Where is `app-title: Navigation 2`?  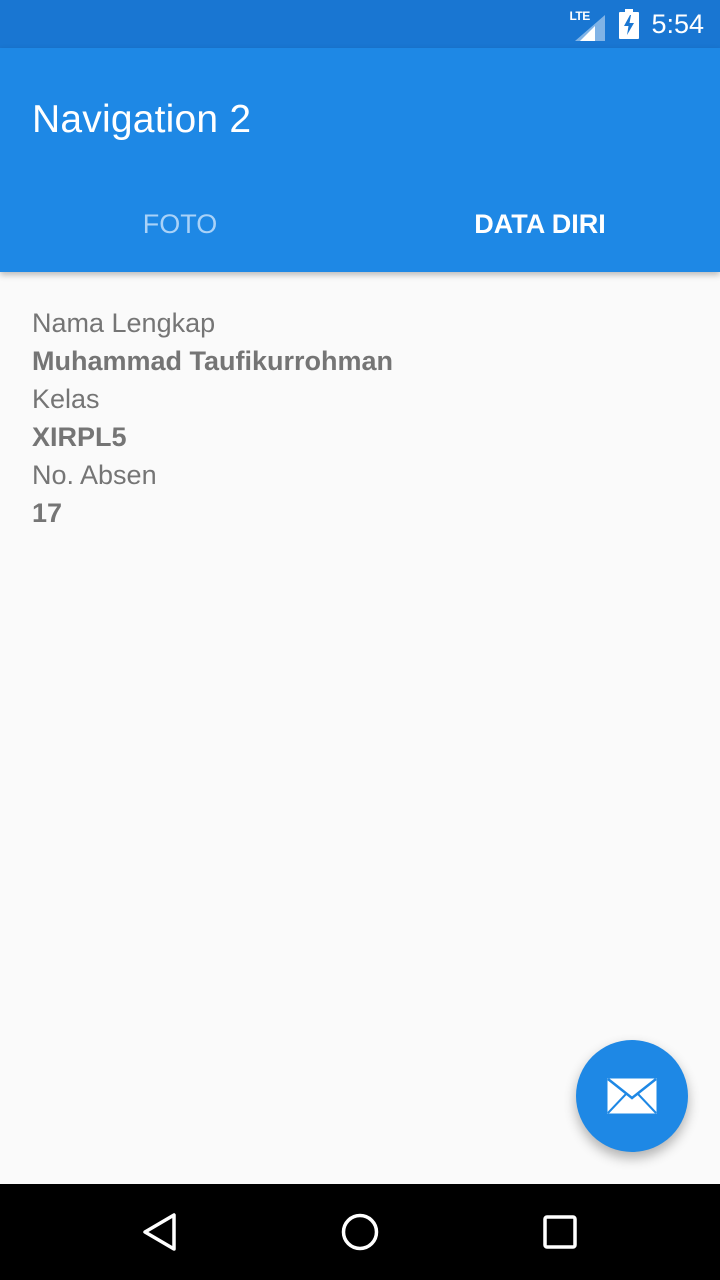 app-title: Navigation 2 is located at coordinates (142, 119).